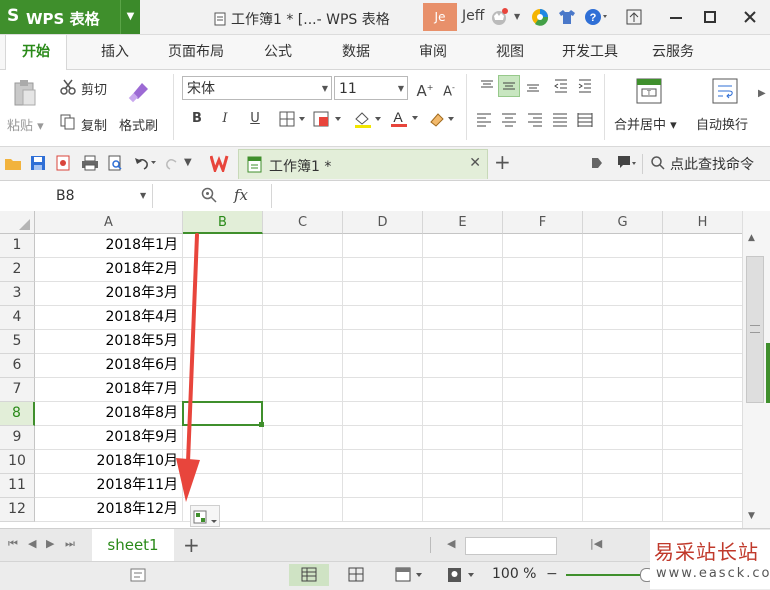 The height and width of the screenshot is (590, 770). Describe the element at coordinates (17, 294) in the screenshot. I see `row-header: 3` at that location.